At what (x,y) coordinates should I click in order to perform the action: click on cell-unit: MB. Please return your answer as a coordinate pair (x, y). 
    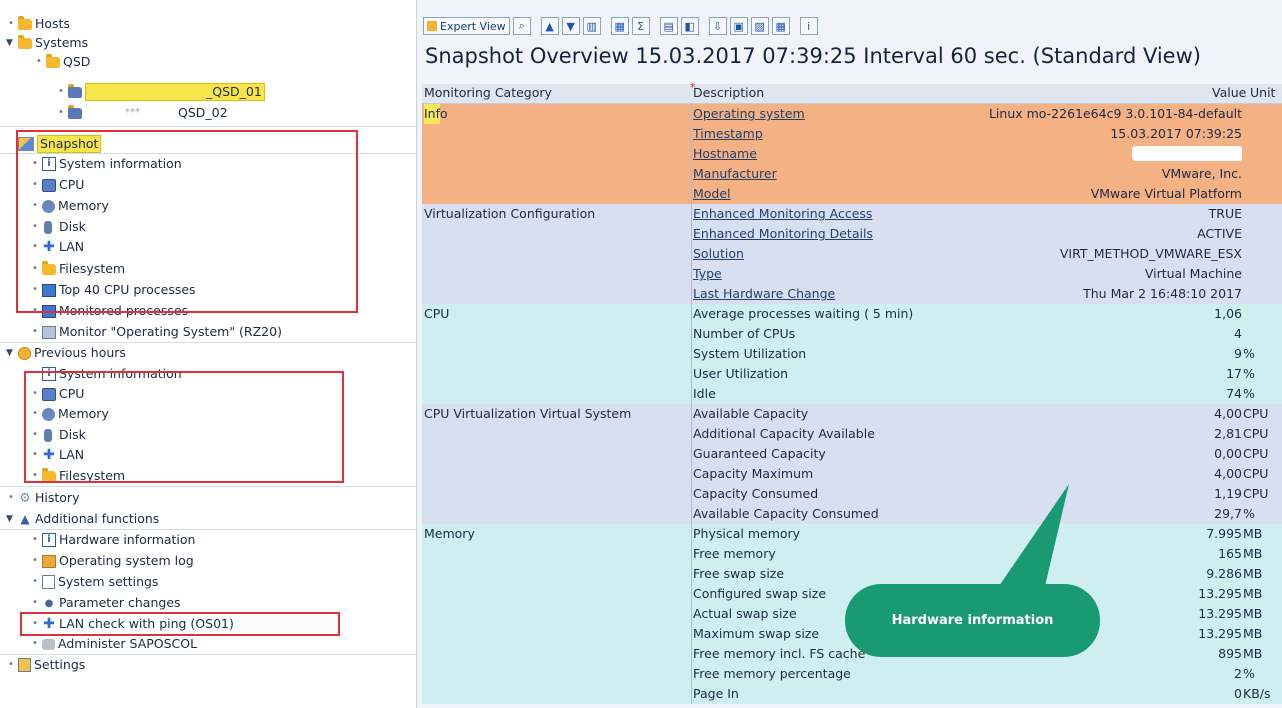
    Looking at the image, I should click on (1253, 573).